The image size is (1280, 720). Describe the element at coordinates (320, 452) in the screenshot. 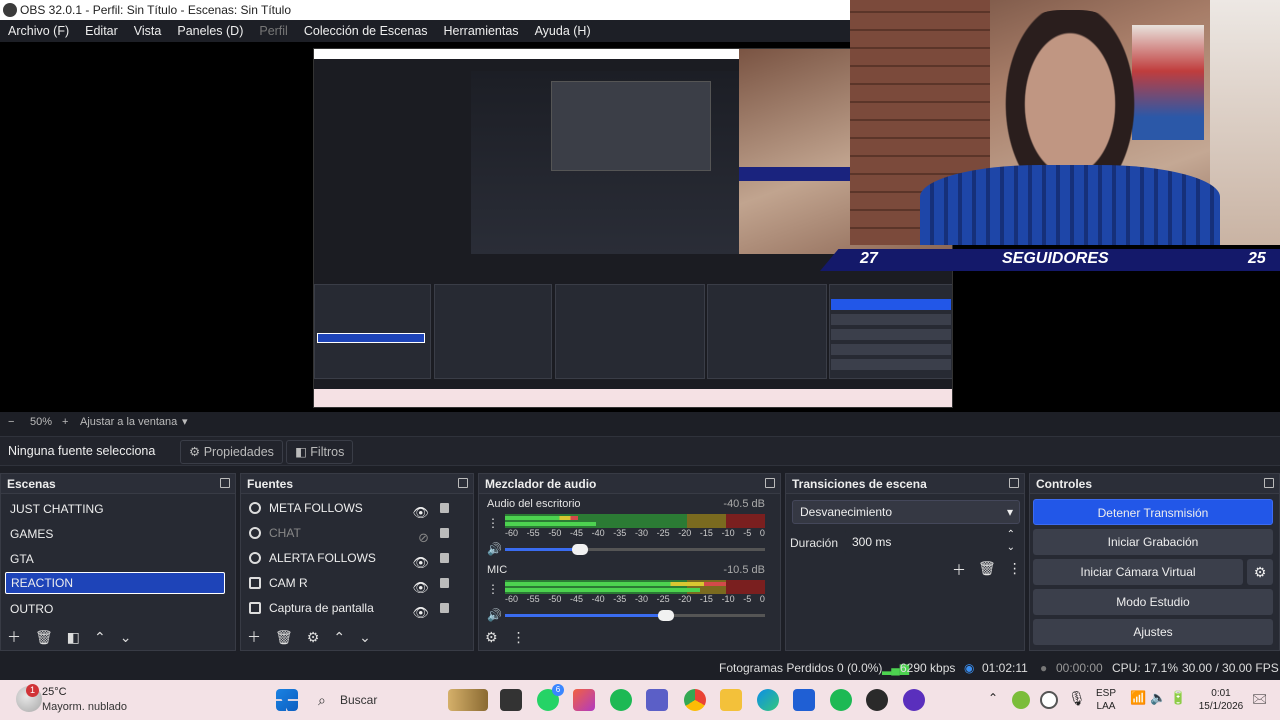

I see `filters-button: ◧ Filtros` at that location.